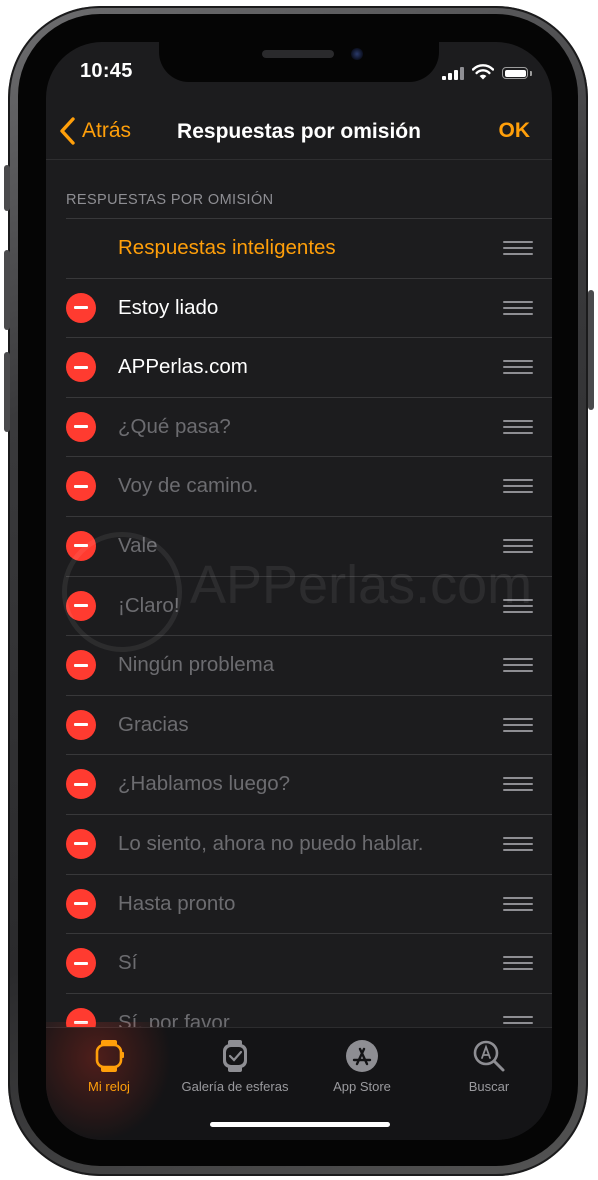 The height and width of the screenshot is (1180, 598). Describe the element at coordinates (531, 73) in the screenshot. I see `battery-cap` at that location.